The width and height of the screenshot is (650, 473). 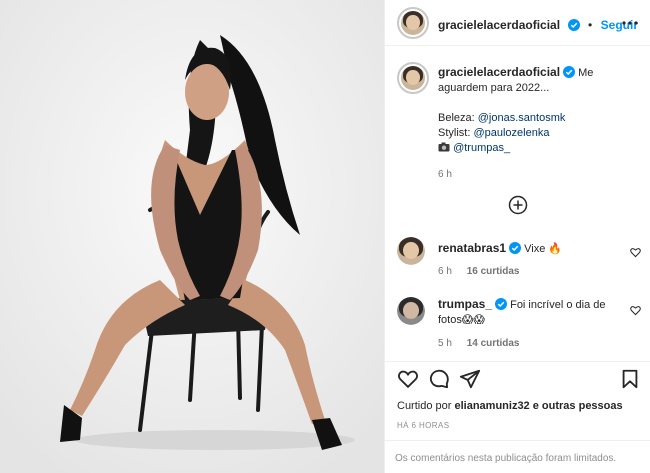 What do you see at coordinates (465, 304) in the screenshot?
I see `comment-username: trumpas_` at bounding box center [465, 304].